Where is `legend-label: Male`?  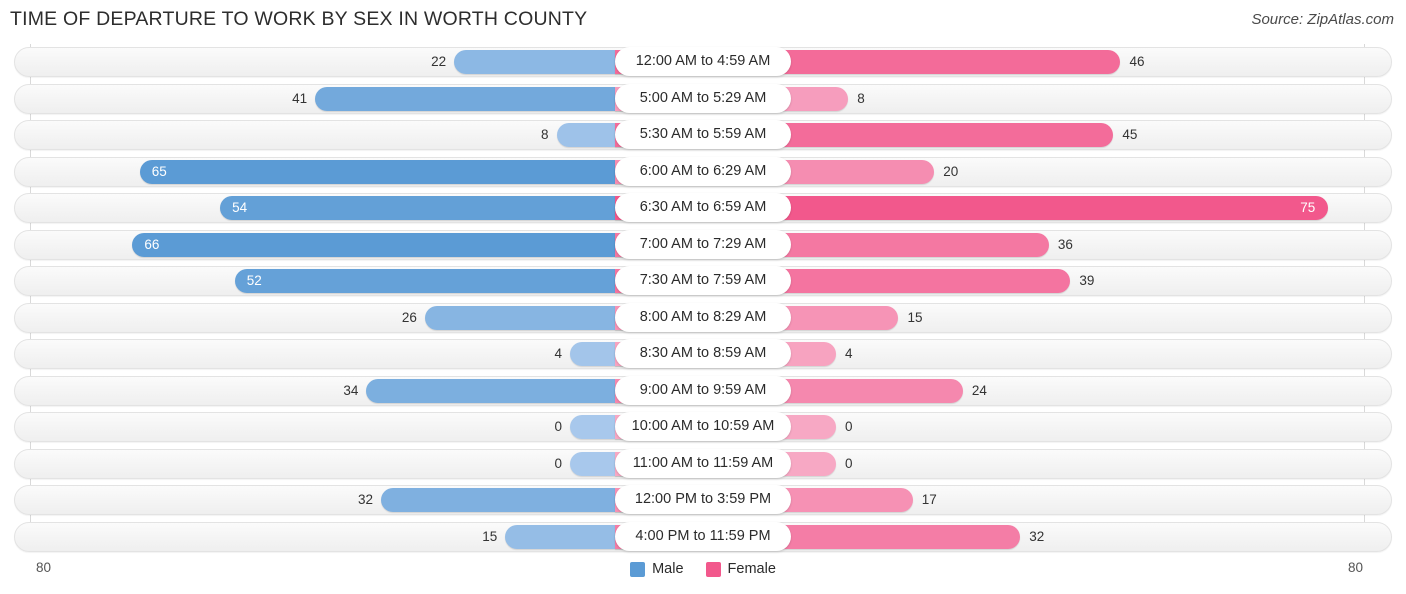
legend-label: Male is located at coordinates (668, 569).